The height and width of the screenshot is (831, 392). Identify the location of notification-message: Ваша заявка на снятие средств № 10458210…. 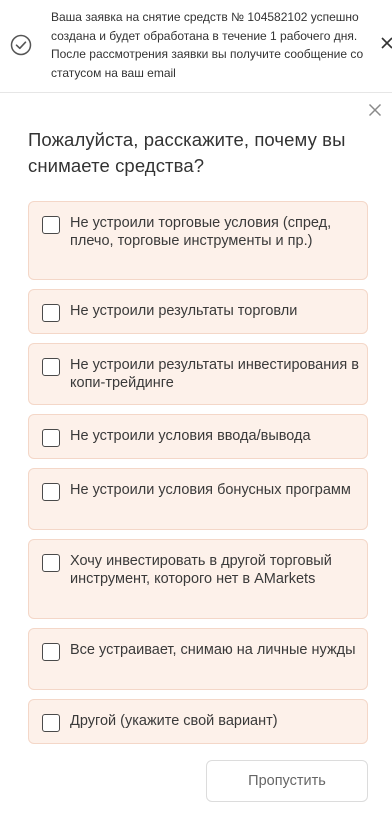
(207, 45).